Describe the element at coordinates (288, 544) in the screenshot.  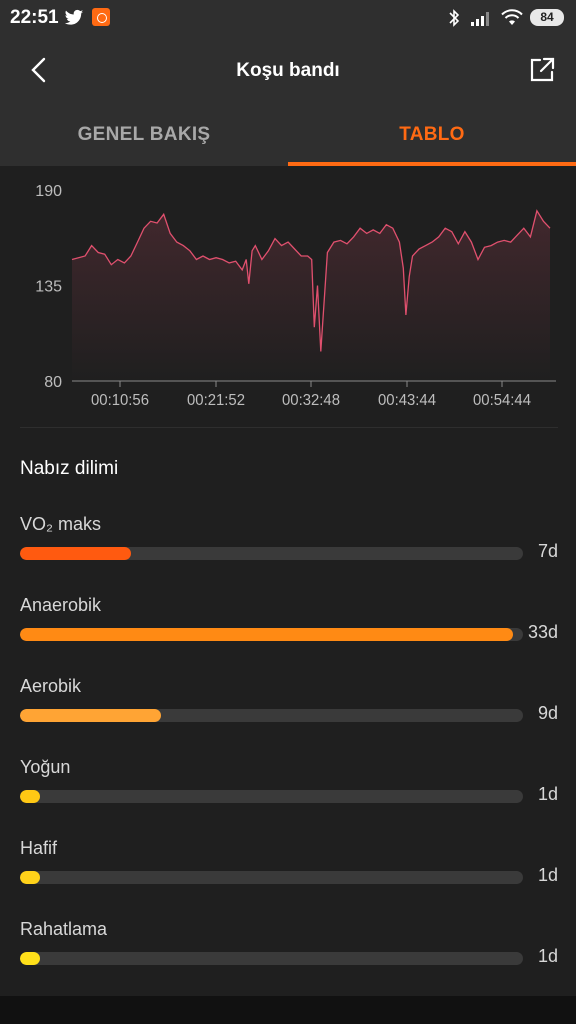
I see `zone-row: VO₂ maks 7d` at that location.